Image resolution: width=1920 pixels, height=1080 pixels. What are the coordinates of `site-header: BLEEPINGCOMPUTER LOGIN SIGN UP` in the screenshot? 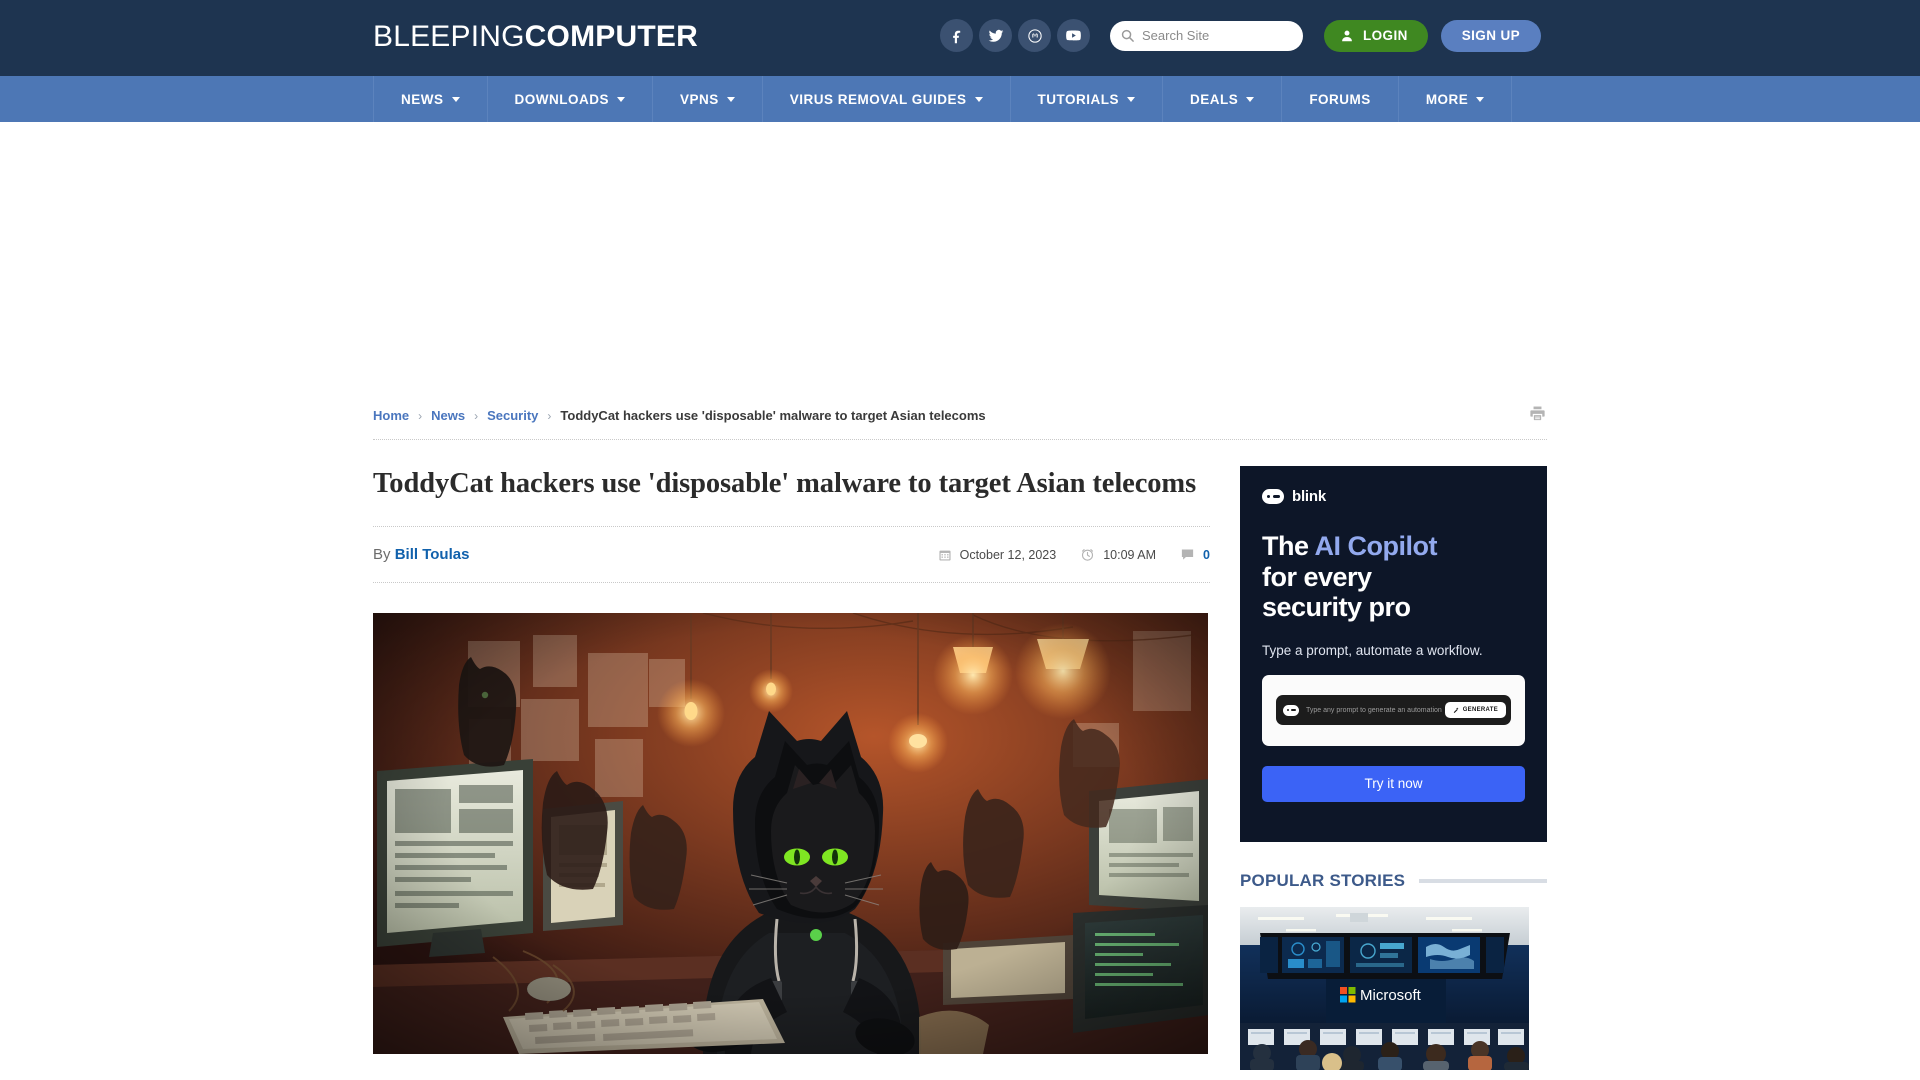 It's located at (960, 38).